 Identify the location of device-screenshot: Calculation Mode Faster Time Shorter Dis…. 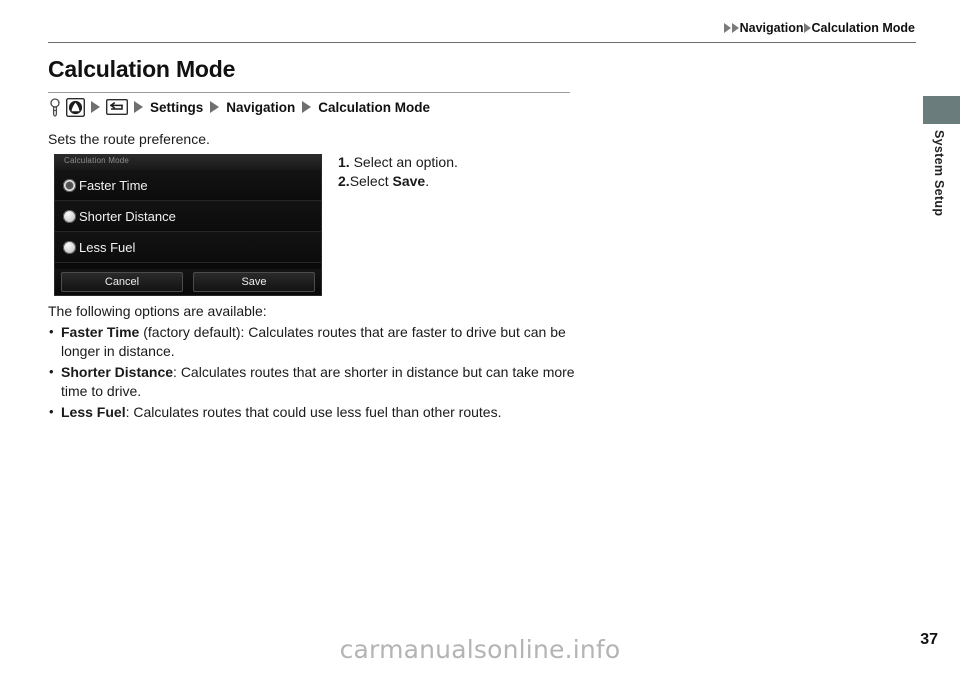
(188, 225).